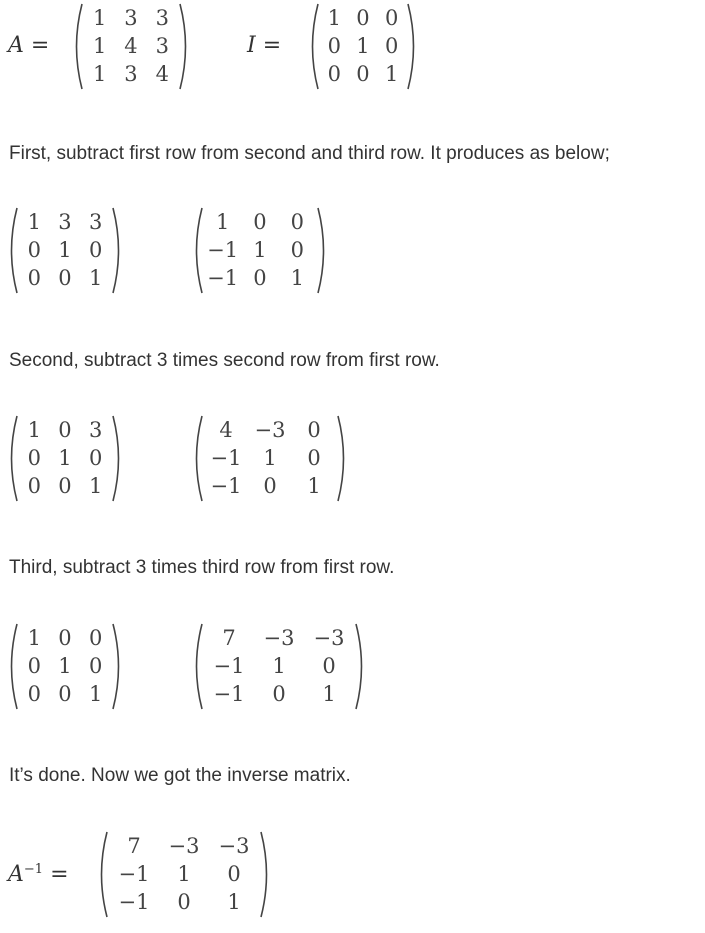 This screenshot has width=705, height=933. I want to click on identity-matrix: 100010001, so click(363, 46).